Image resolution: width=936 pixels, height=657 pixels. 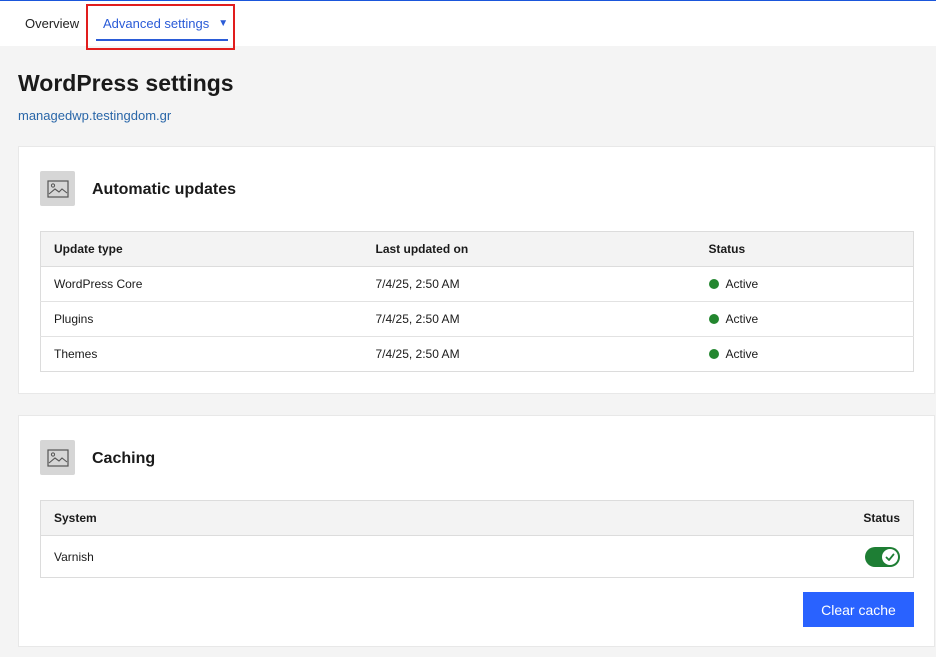 I want to click on table-row: Varnish, so click(x=477, y=557).